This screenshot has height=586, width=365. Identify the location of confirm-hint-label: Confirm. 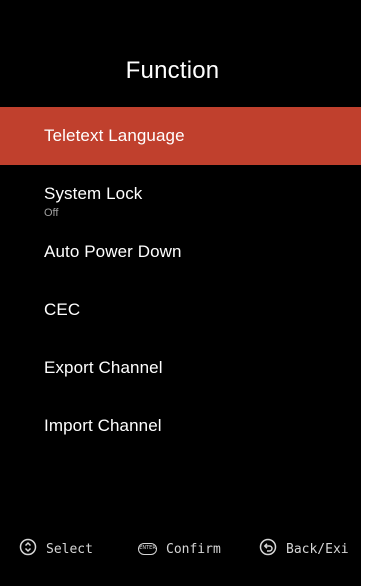
(193, 549).